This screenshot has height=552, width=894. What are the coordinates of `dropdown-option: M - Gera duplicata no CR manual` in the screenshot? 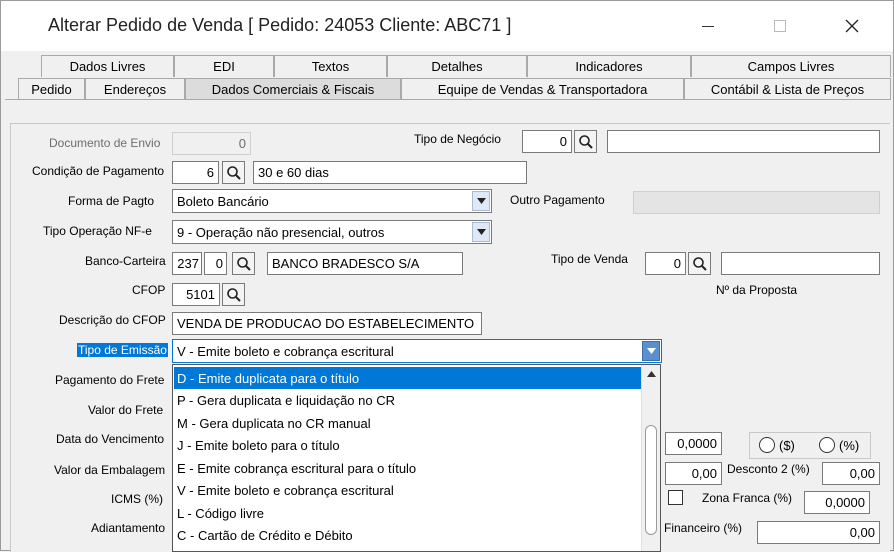 It's located at (407, 423).